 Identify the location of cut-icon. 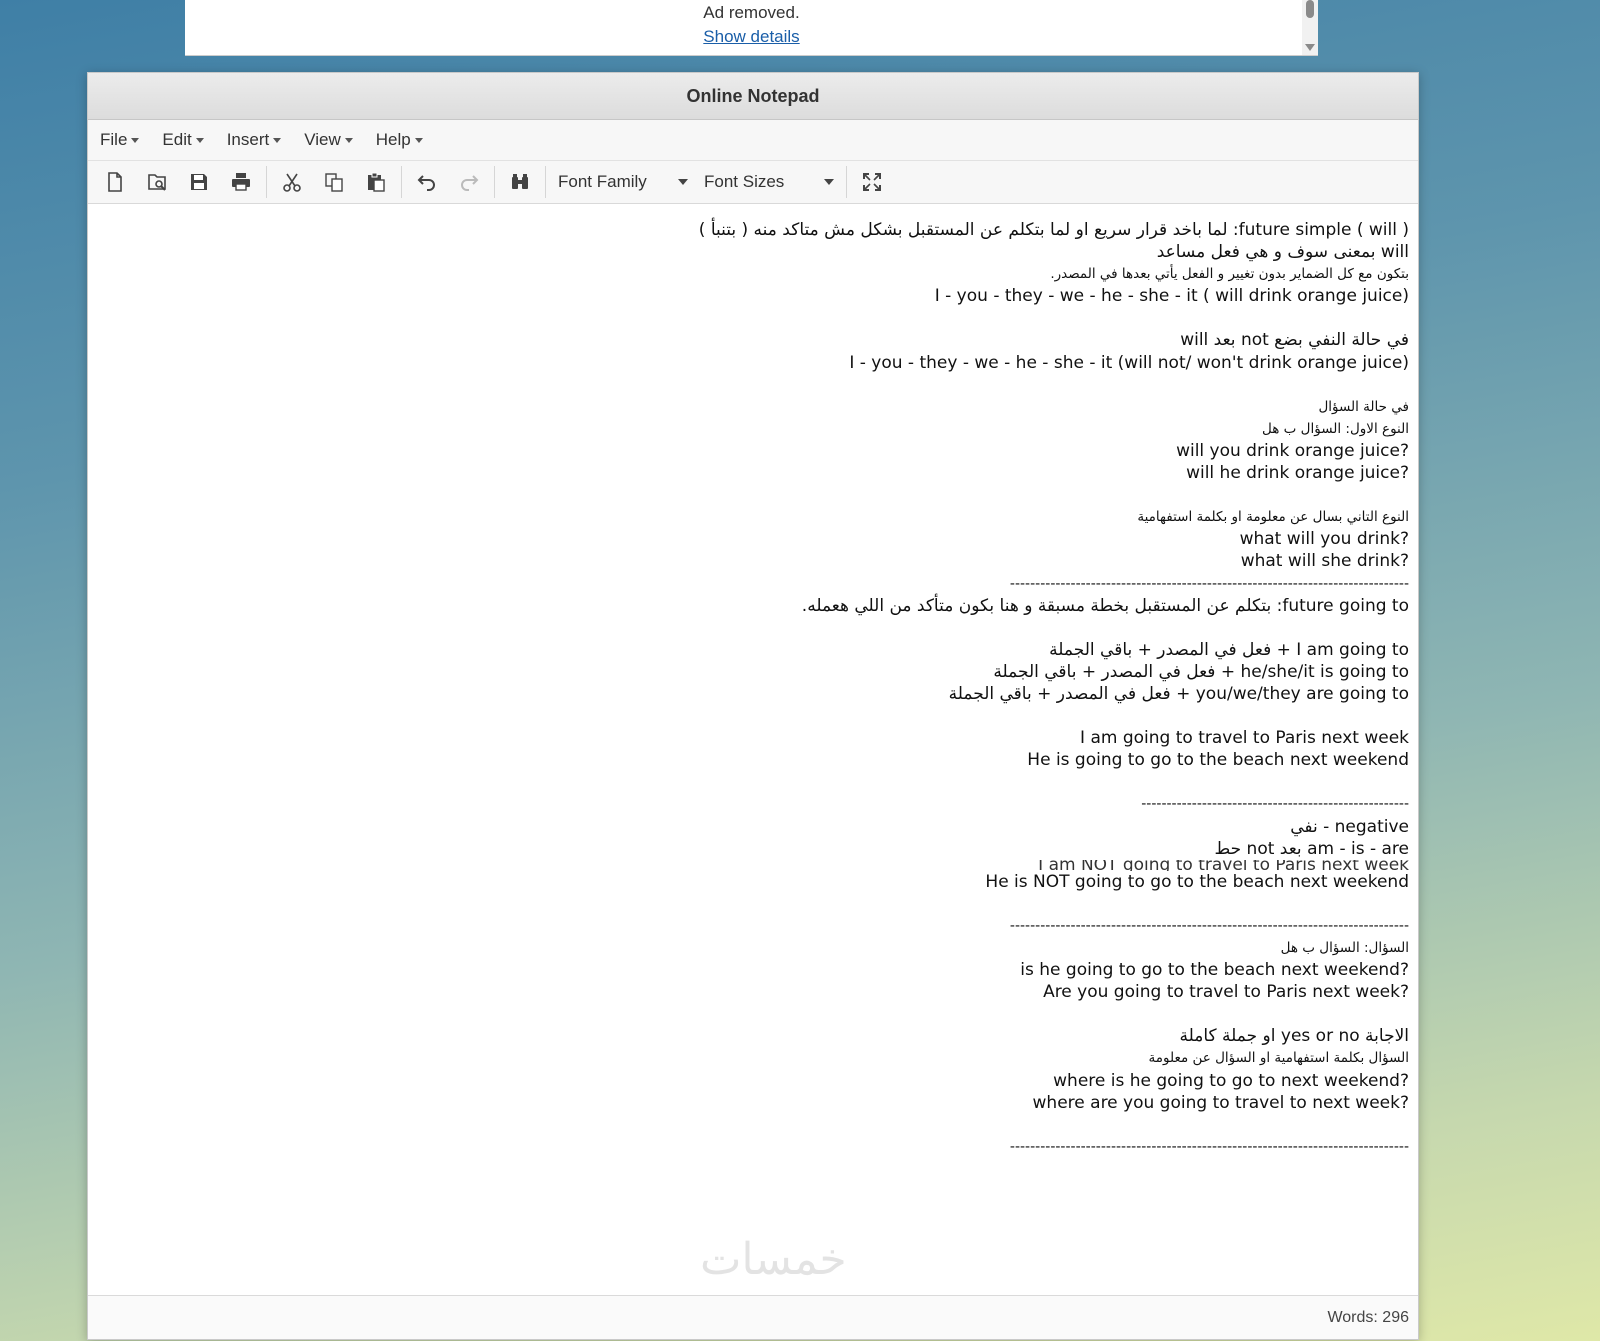
(292, 182).